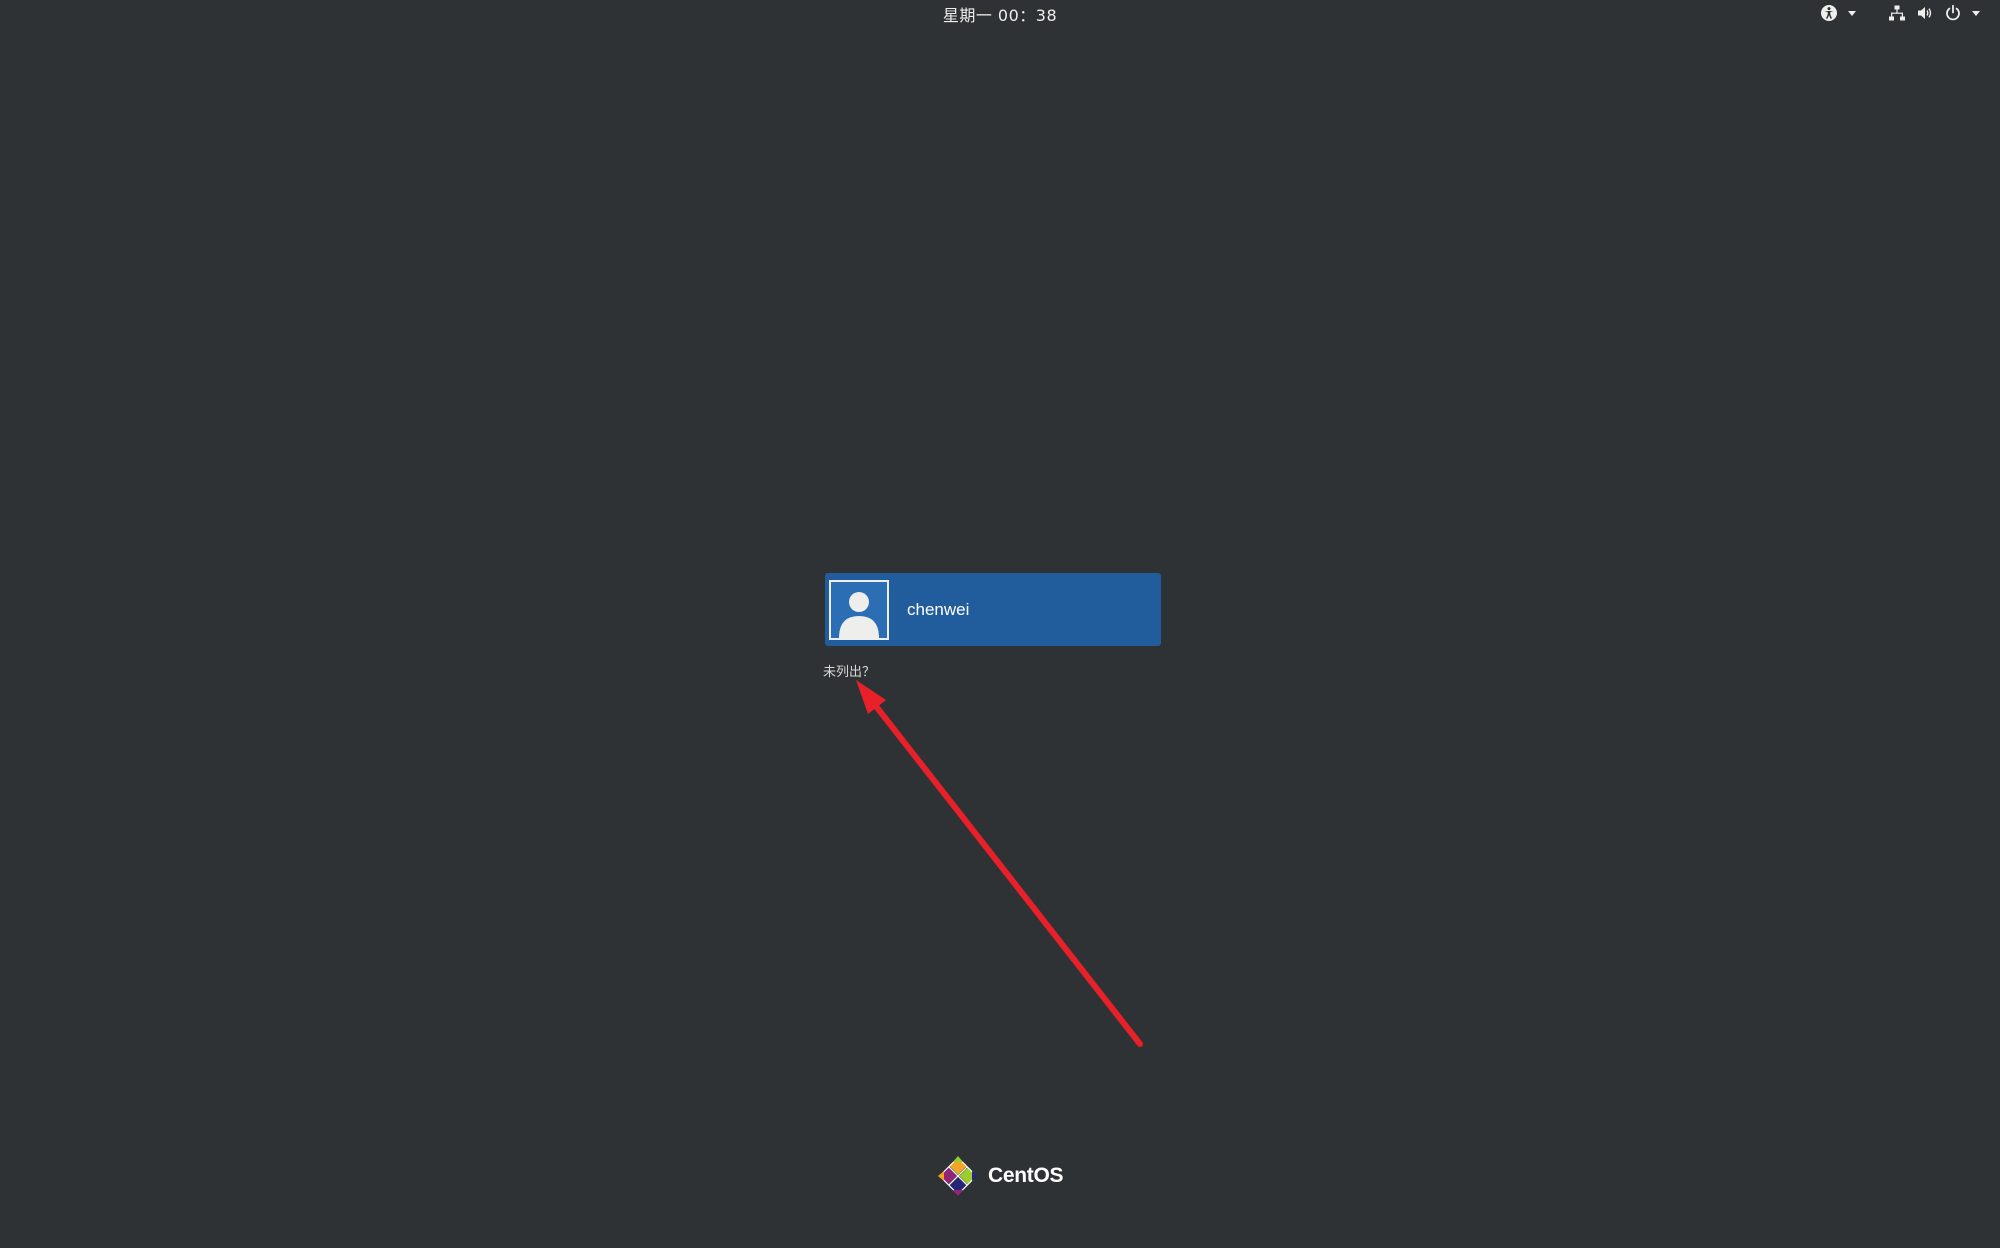 This screenshot has width=2000, height=1248. I want to click on centos-logo-icon, so click(958, 1176).